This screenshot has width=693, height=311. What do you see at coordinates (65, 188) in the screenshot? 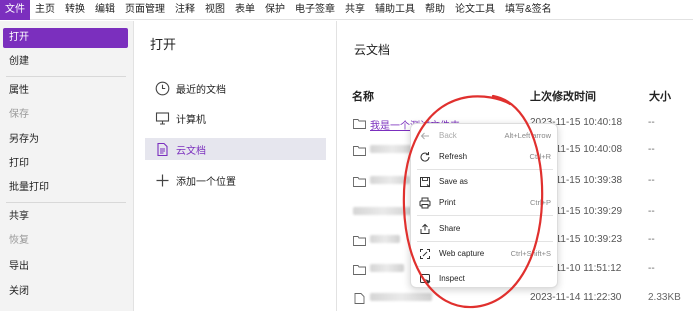
I see `nav-batch-print: 批量打印` at bounding box center [65, 188].